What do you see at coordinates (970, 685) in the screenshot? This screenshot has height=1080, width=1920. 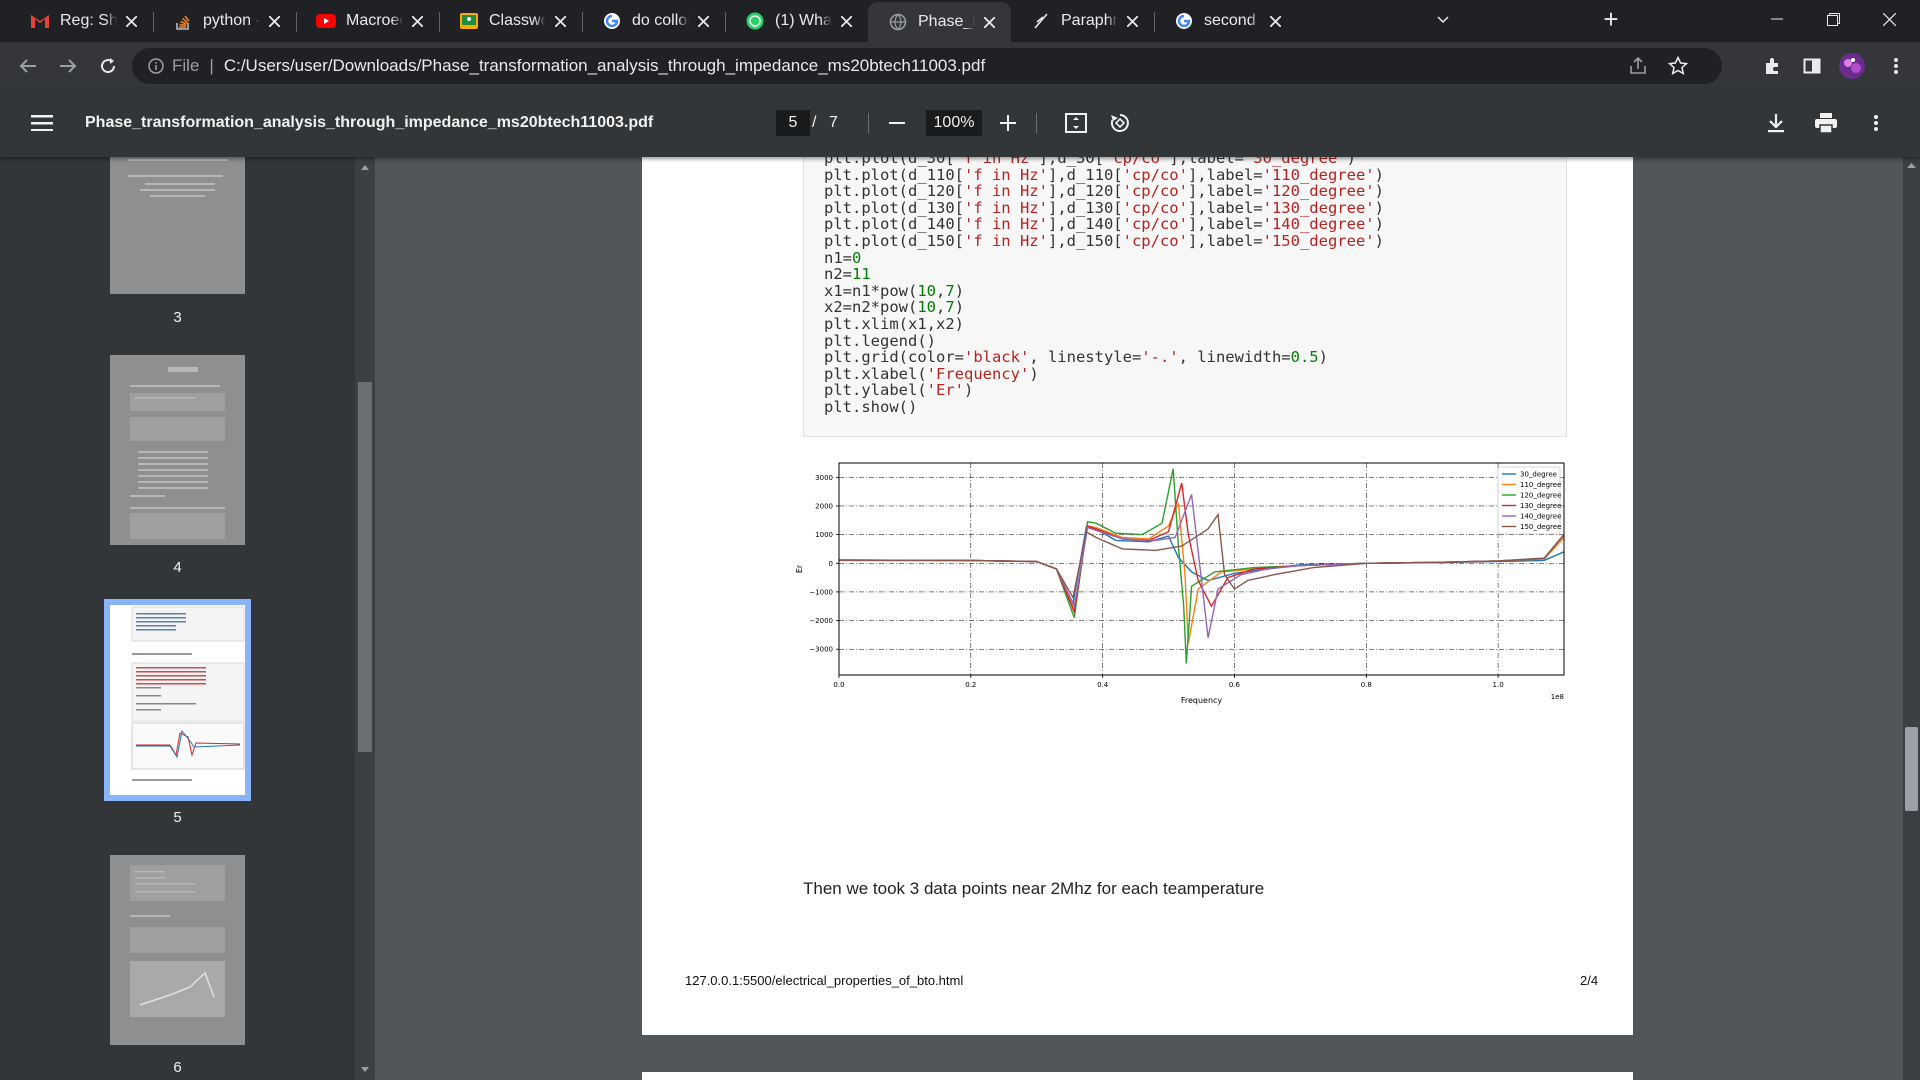 I see `x-tick-label: 0.2` at bounding box center [970, 685].